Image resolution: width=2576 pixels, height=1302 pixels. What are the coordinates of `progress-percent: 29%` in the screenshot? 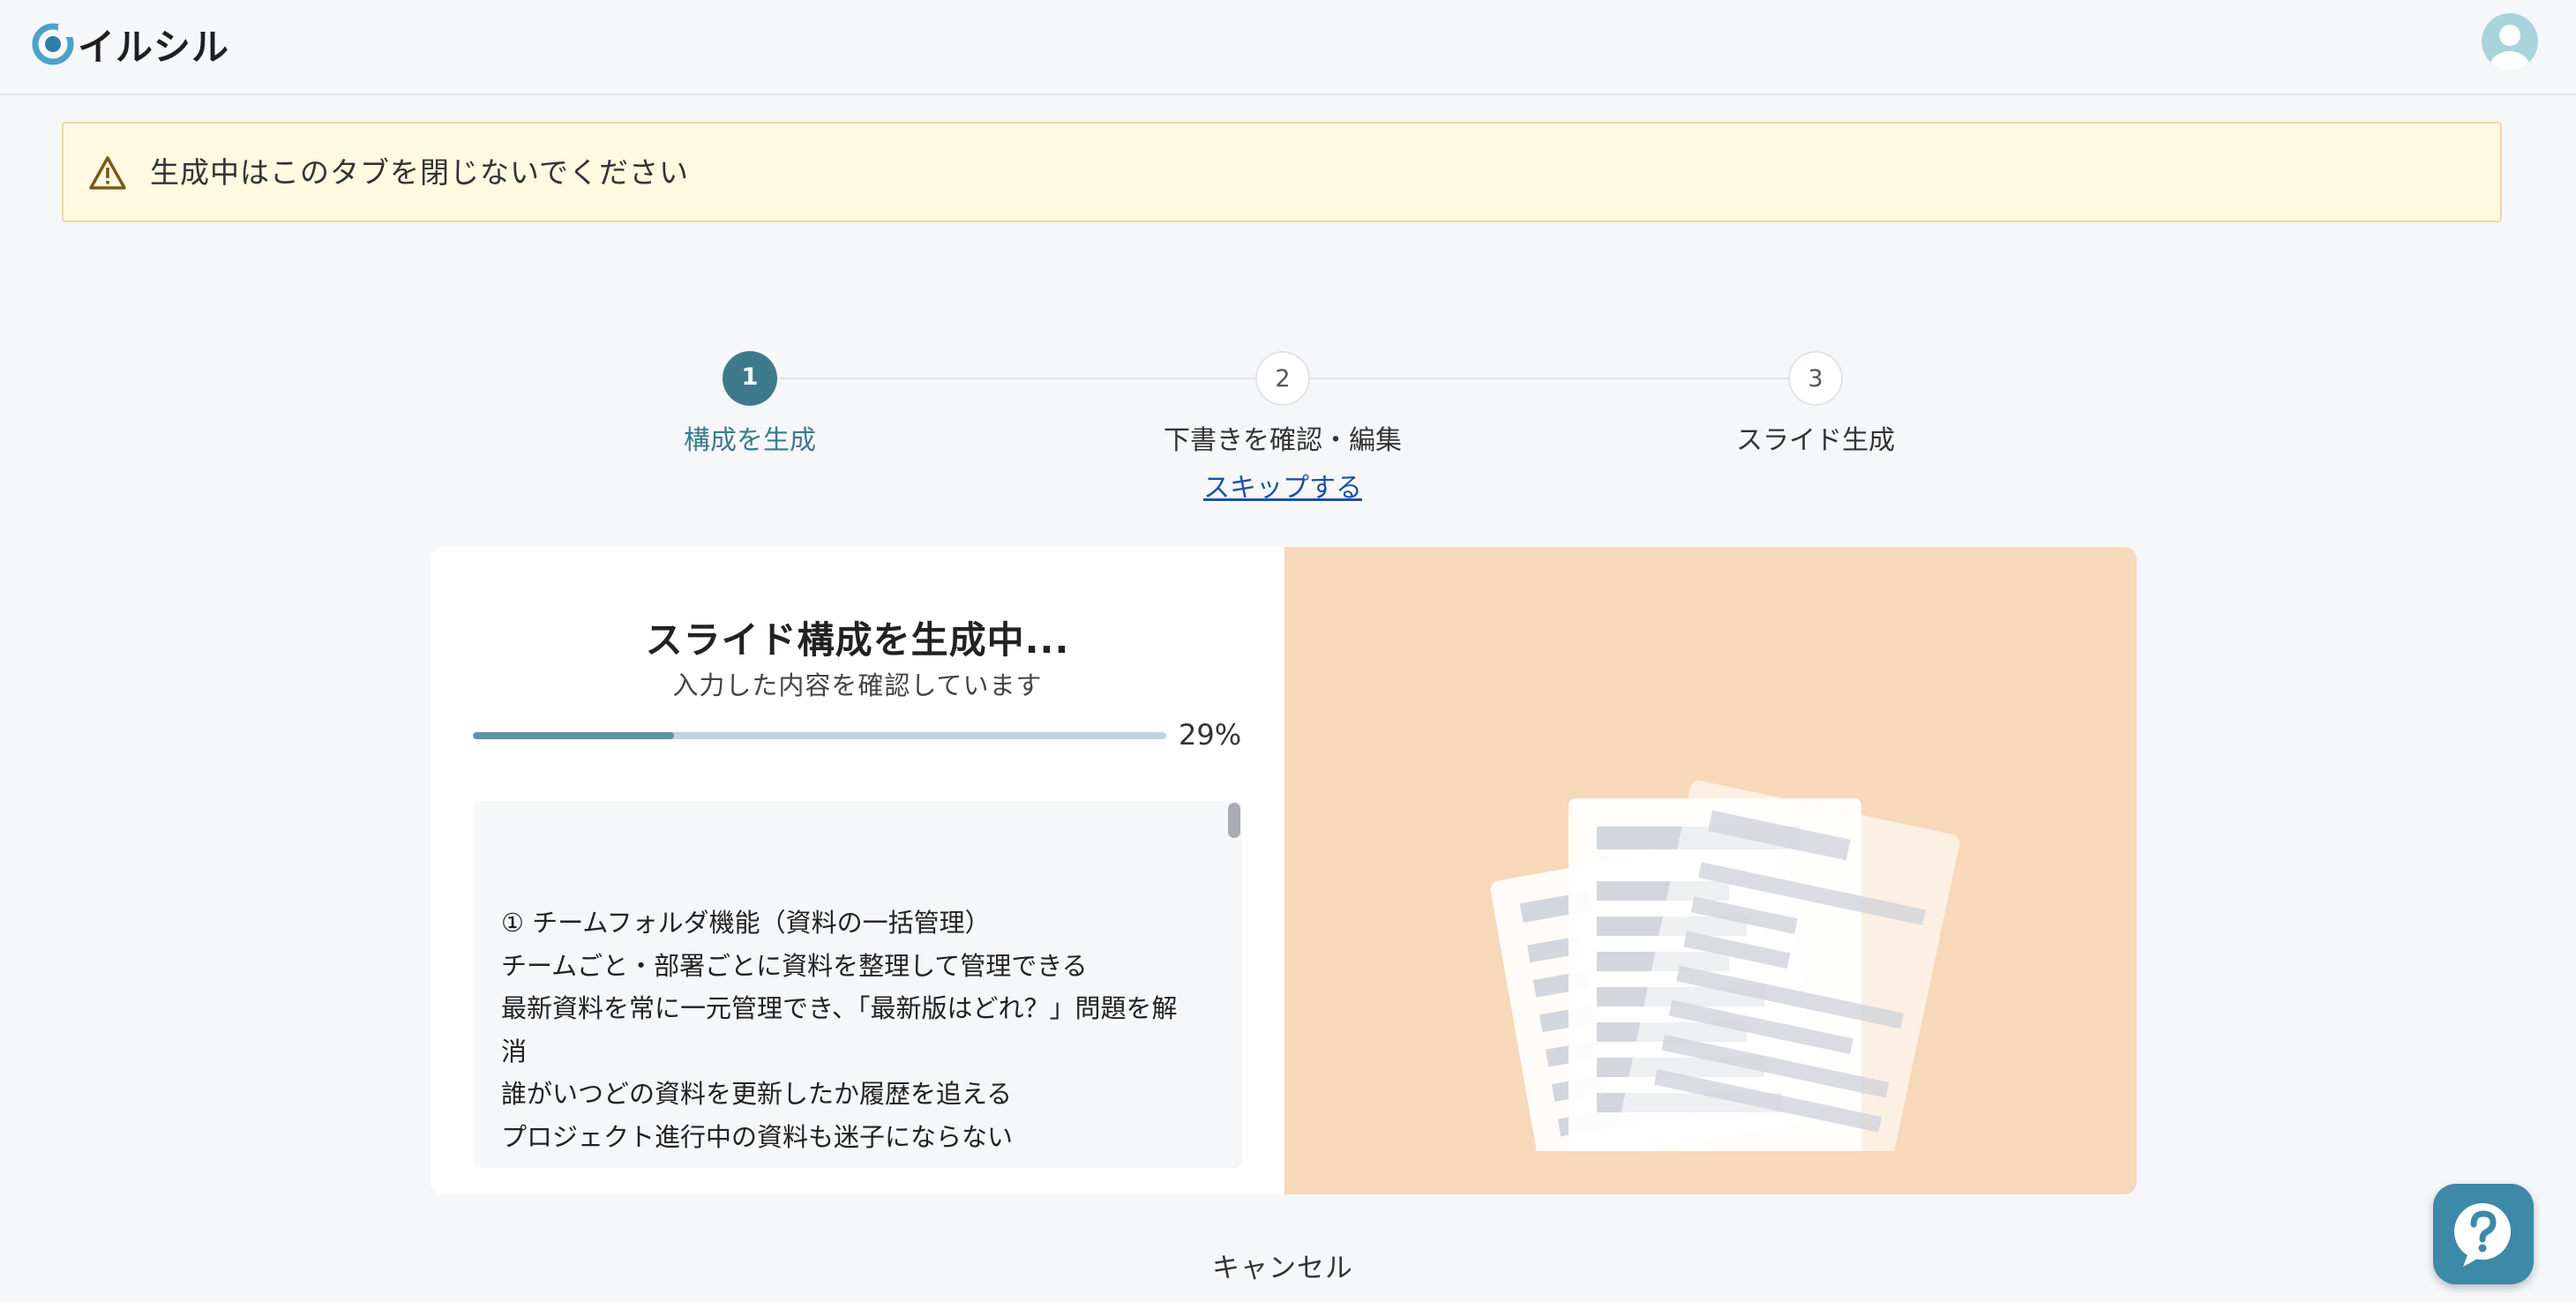 It's located at (1211, 735).